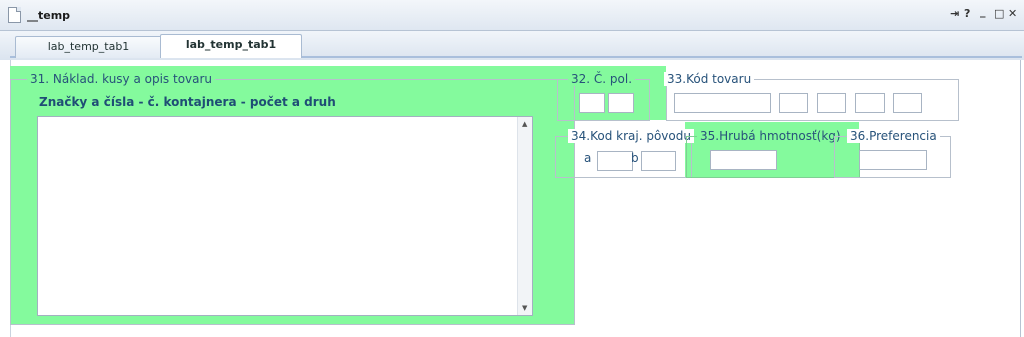 The image size is (1024, 337). I want to click on scroll-down-arrow-icon: ▼, so click(524, 308).